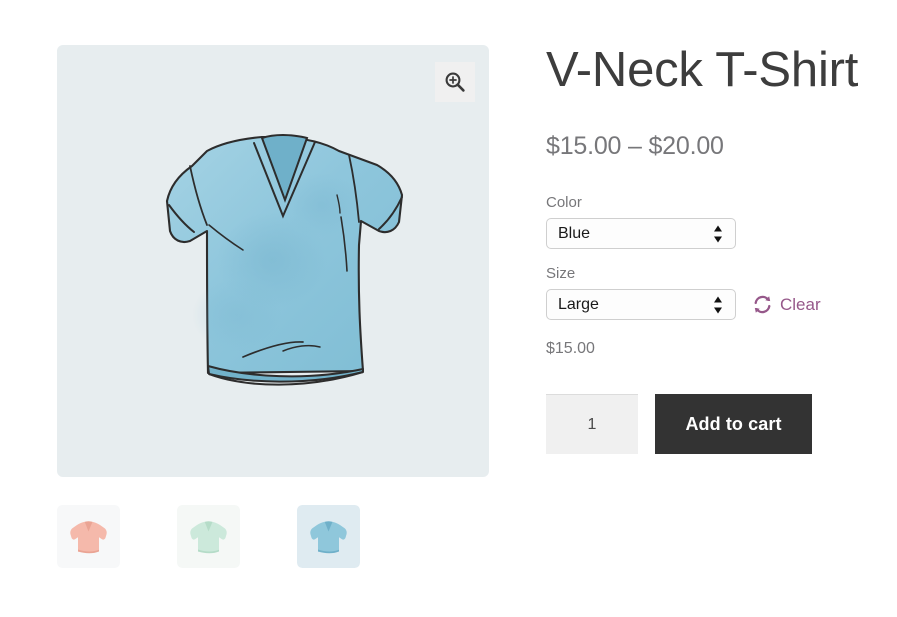 This screenshot has width=897, height=617. I want to click on price-range: $15.00 – $20.00, so click(635, 146).